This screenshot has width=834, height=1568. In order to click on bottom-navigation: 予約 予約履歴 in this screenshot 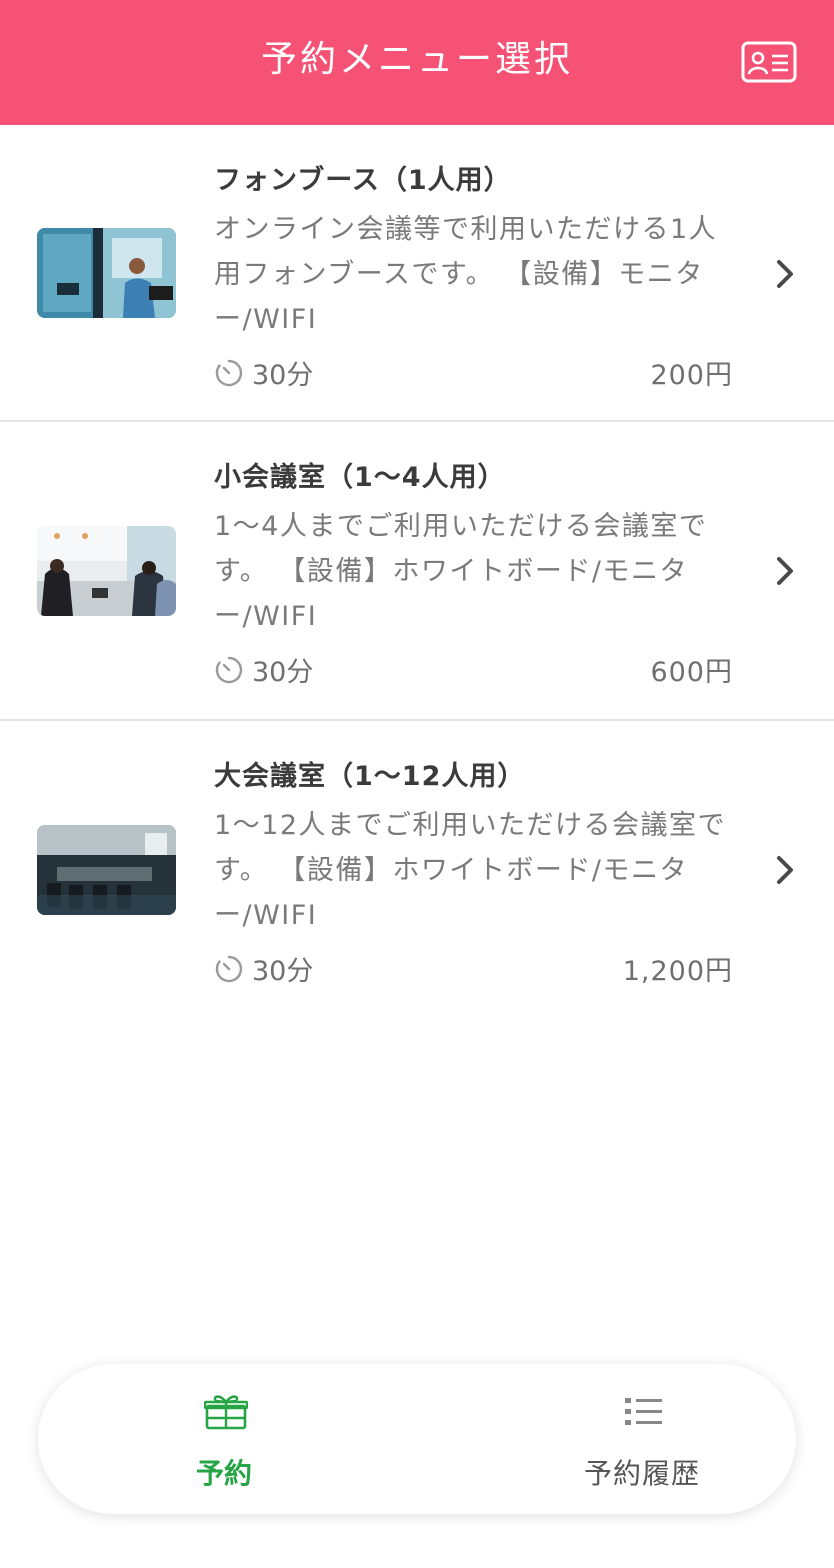, I will do `click(417, 1439)`.